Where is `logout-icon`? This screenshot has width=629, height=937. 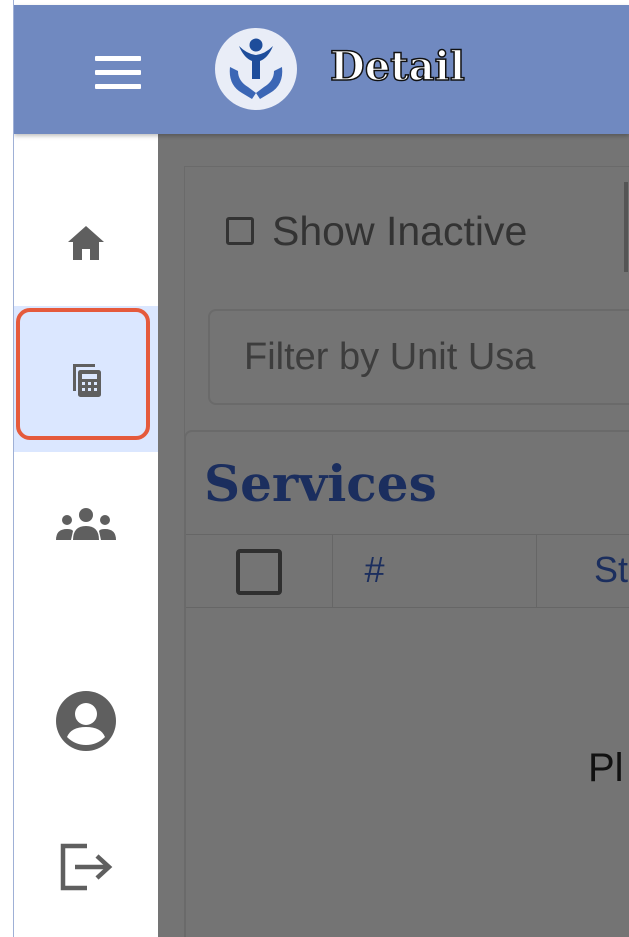
logout-icon is located at coordinates (86, 867).